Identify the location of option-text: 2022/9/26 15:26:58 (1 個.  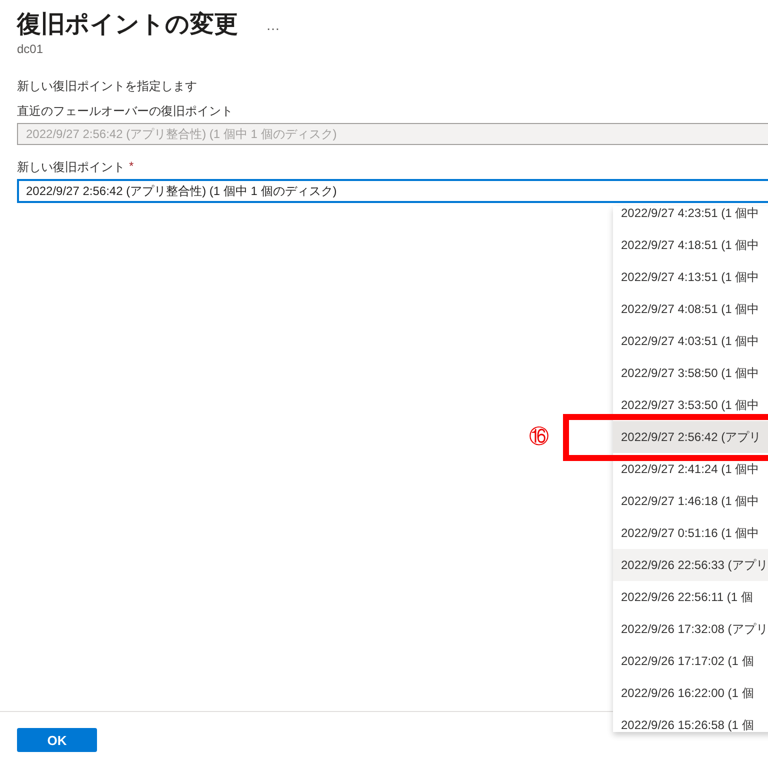
(687, 725).